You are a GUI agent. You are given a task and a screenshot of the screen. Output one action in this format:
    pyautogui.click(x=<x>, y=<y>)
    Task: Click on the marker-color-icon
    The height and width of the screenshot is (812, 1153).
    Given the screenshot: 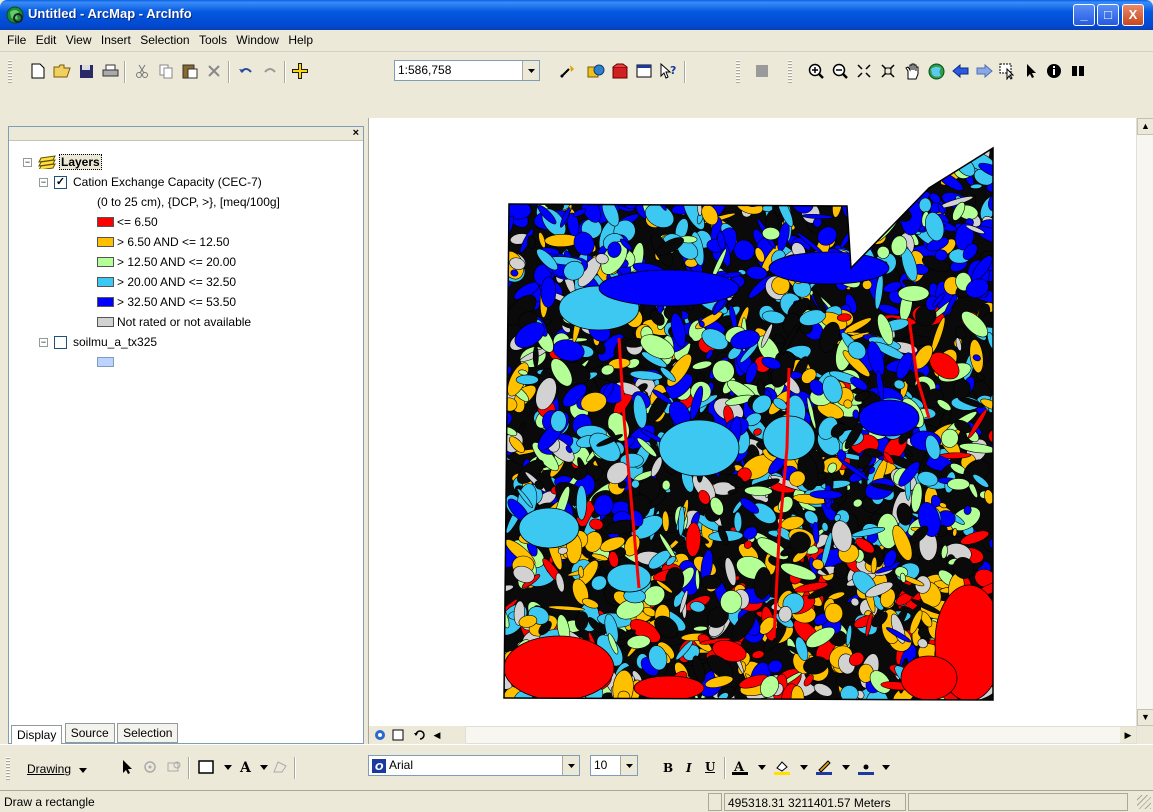 What is the action you would take?
    pyautogui.click(x=866, y=767)
    